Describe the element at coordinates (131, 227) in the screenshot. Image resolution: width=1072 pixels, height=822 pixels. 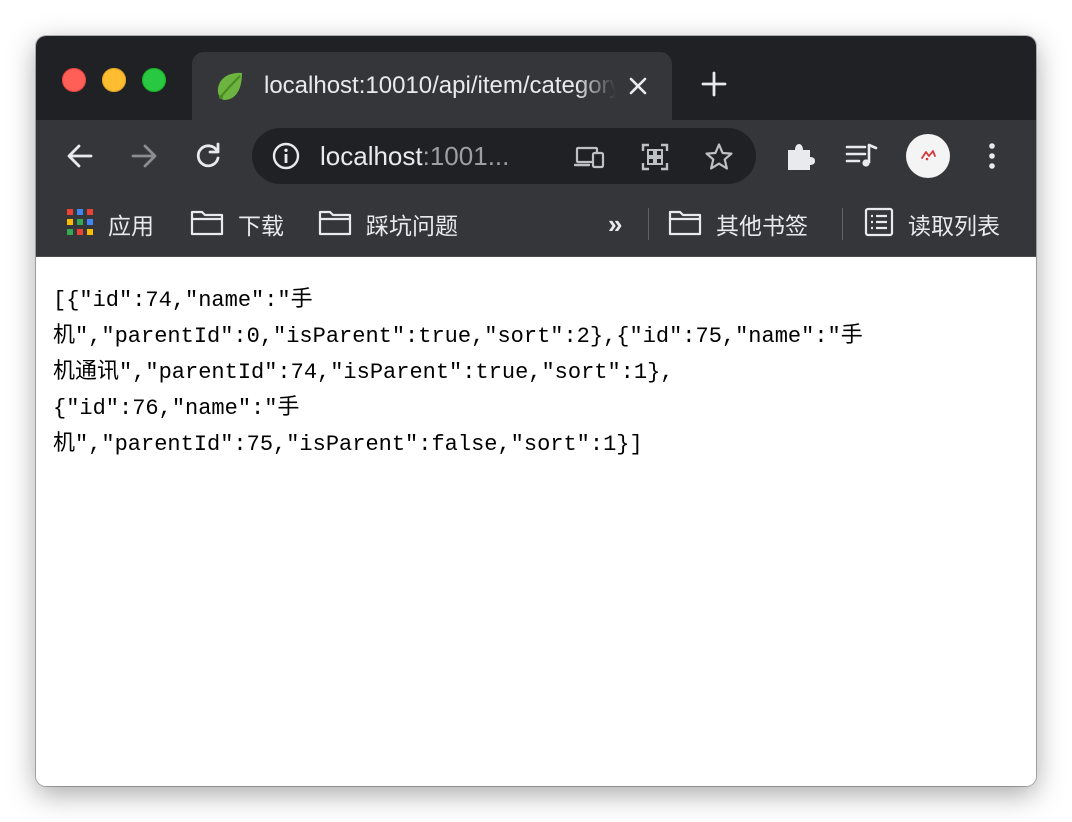
I see `bookmark-apps-label: 应用` at that location.